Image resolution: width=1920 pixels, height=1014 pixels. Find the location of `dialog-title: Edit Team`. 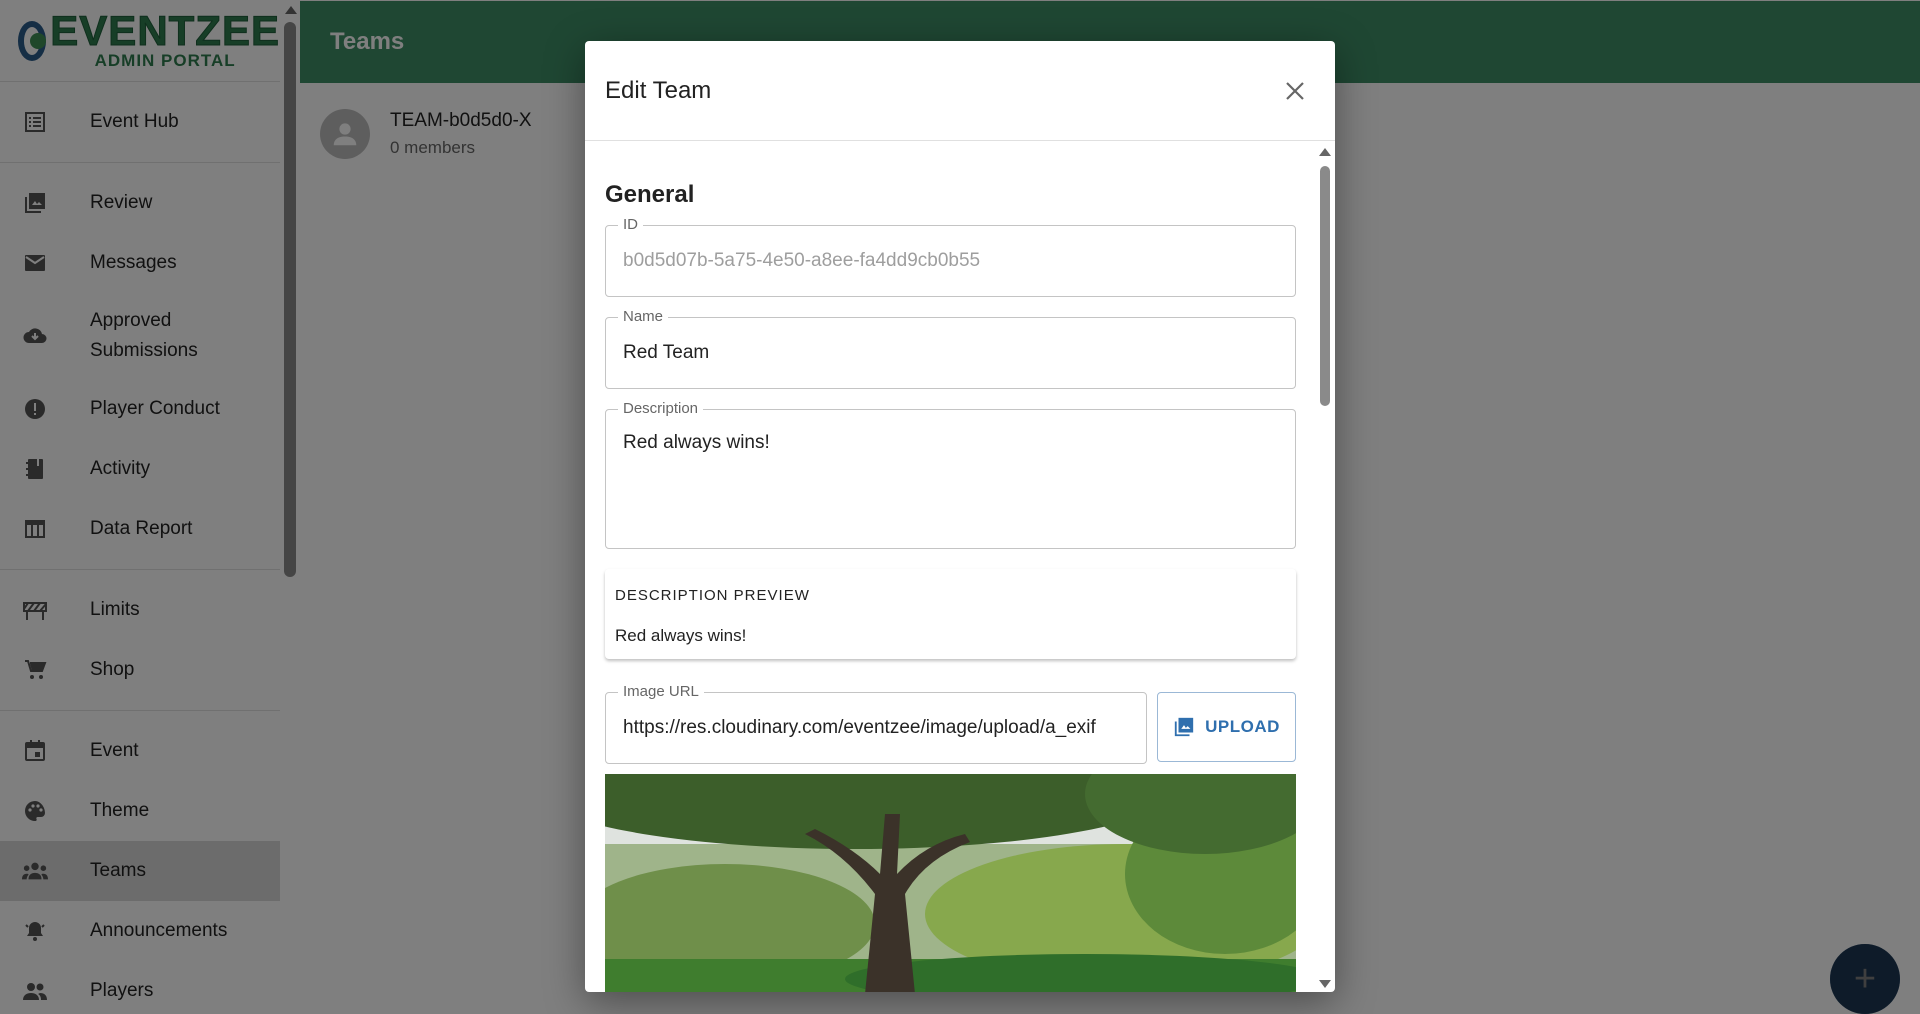

dialog-title: Edit Team is located at coordinates (658, 90).